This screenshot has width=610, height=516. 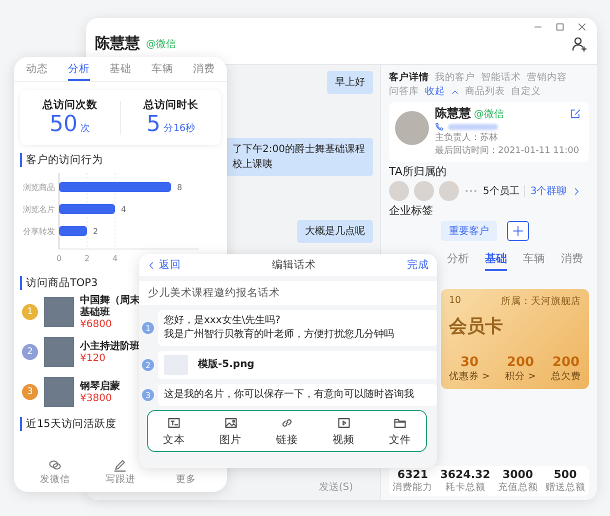 What do you see at coordinates (179, 187) in the screenshot?
I see `value-label: 8` at bounding box center [179, 187].